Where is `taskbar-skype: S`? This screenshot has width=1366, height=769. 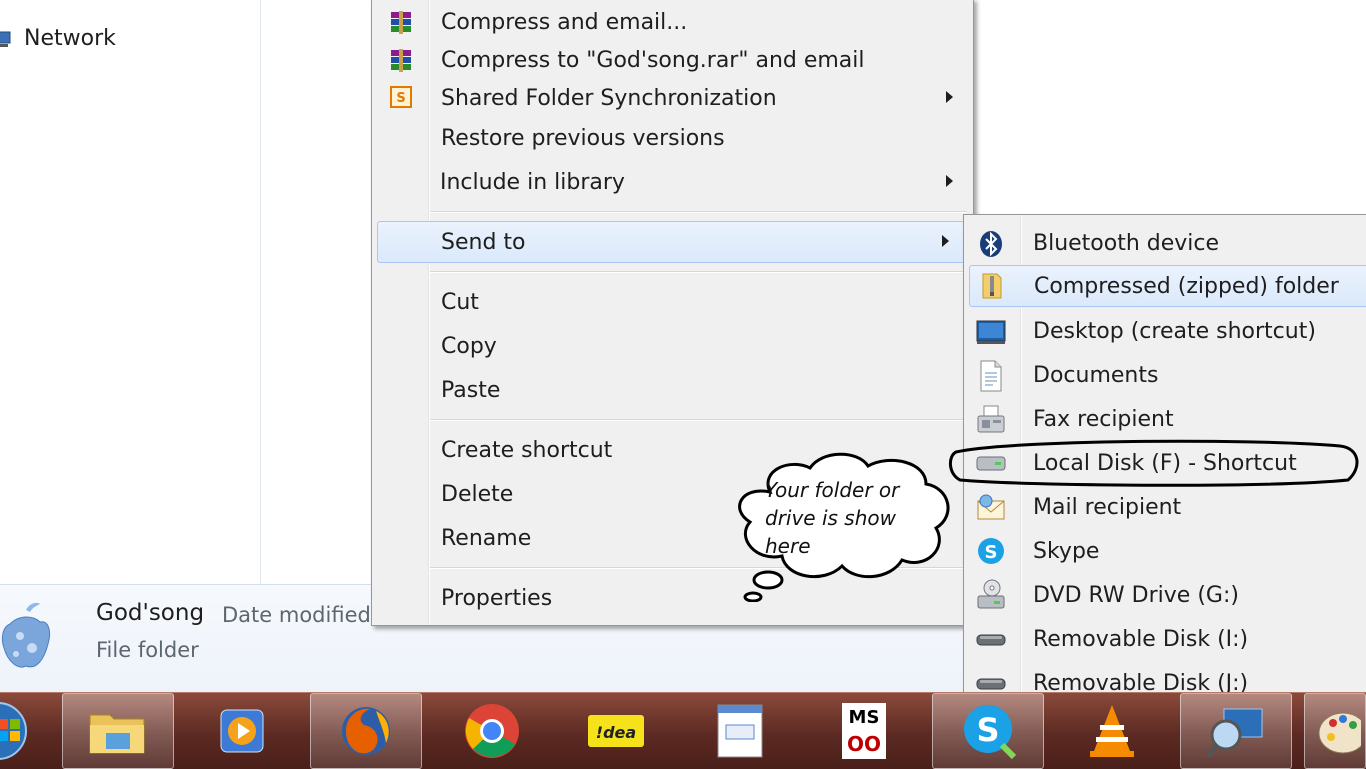 taskbar-skype: S is located at coordinates (988, 731).